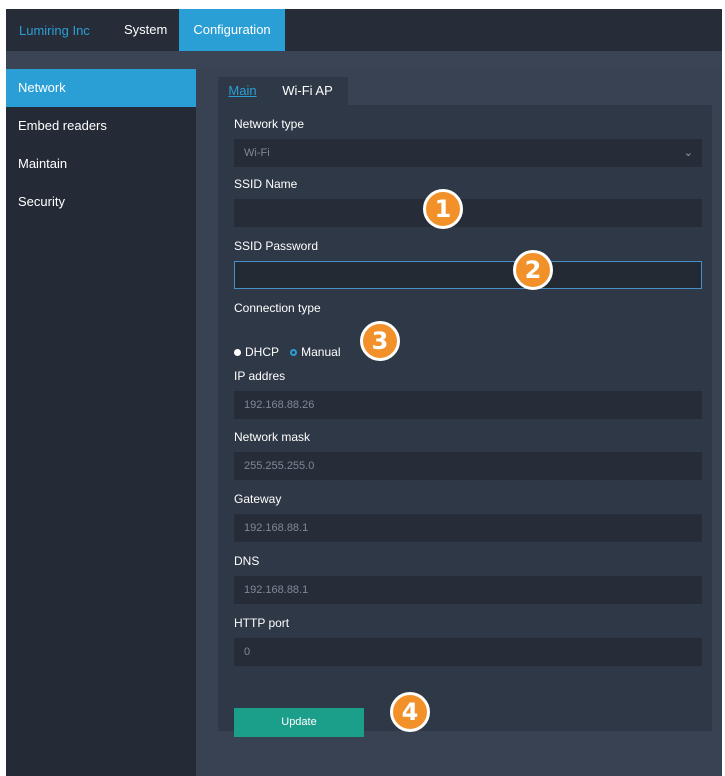 Image resolution: width=725 pixels, height=776 pixels. Describe the element at coordinates (272, 437) in the screenshot. I see `network-mask-label: Network mask` at that location.